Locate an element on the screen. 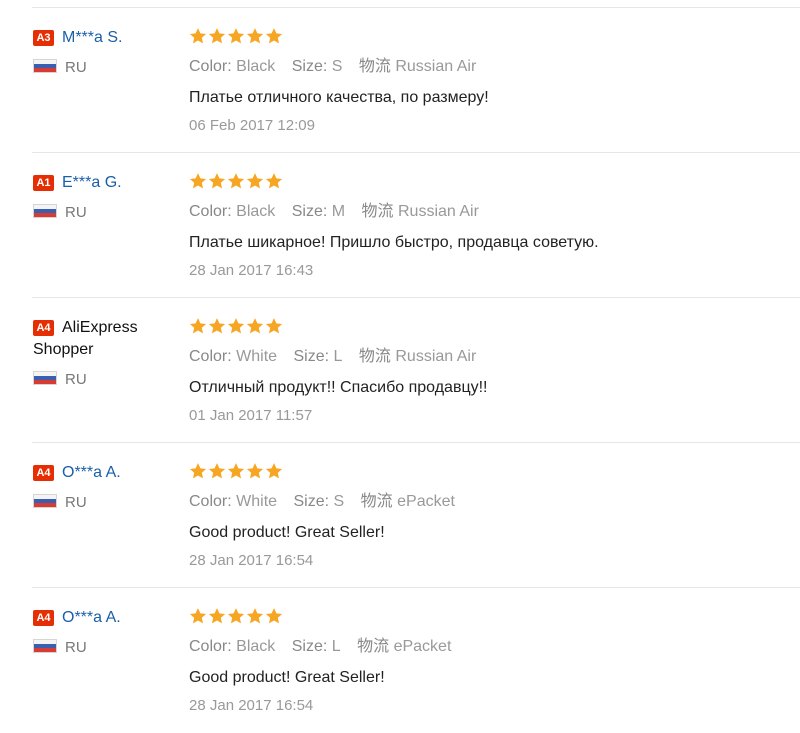  review-date: 06 Feb 2017 12:09 is located at coordinates (252, 125).